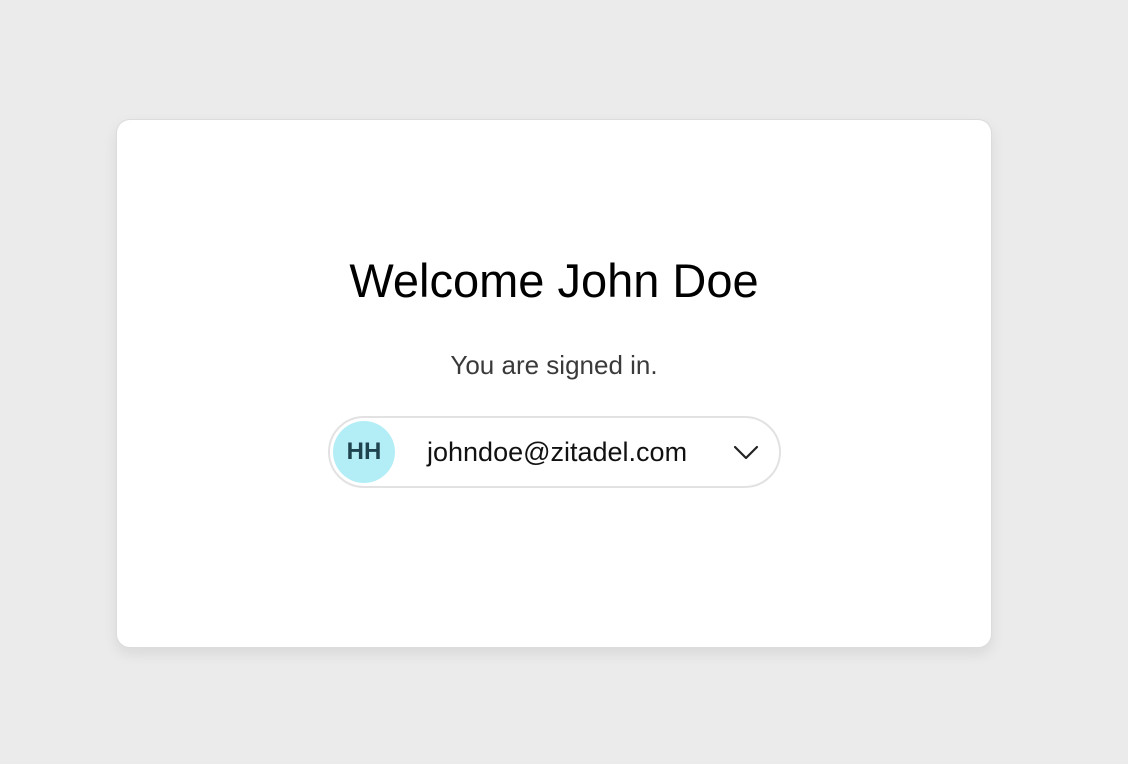 The width and height of the screenshot is (1128, 764). I want to click on avatar: HH, so click(364, 452).